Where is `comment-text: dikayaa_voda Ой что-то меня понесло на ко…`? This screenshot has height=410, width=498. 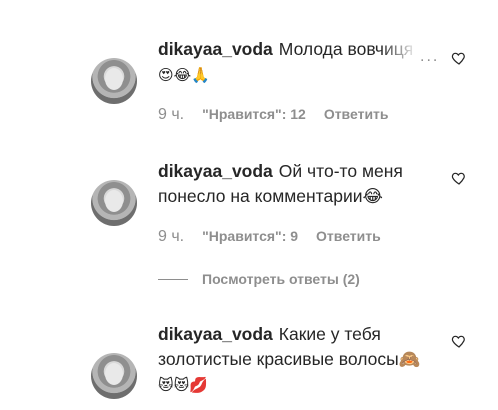 comment-text: dikayaa_voda Ой что-то меня понесло на ко… is located at coordinates (299, 184).